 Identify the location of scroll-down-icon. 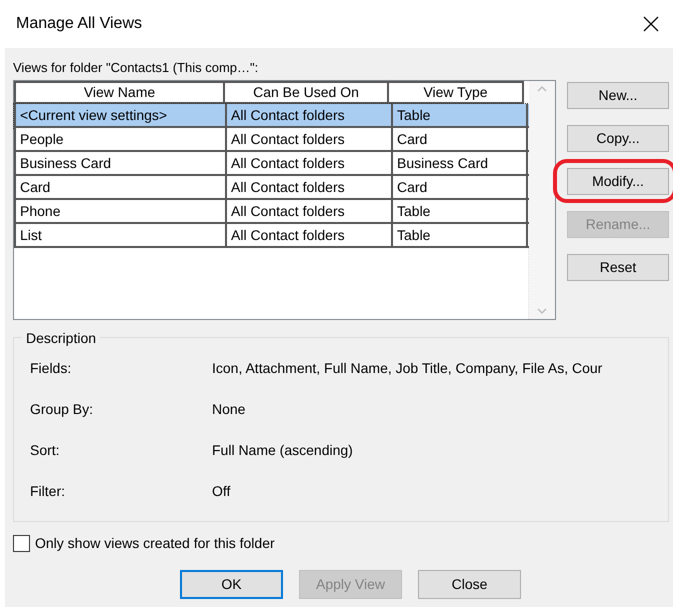
(542, 311).